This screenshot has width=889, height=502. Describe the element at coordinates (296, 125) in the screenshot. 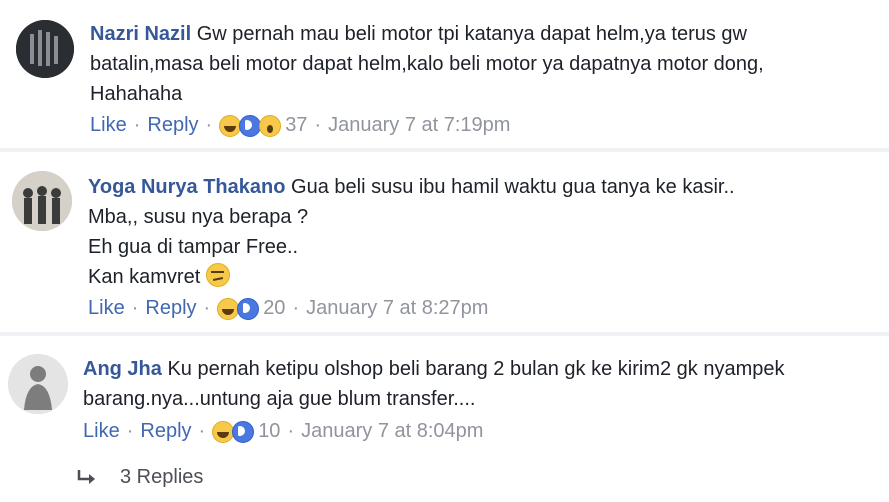

I see `reaction-count: 37` at that location.